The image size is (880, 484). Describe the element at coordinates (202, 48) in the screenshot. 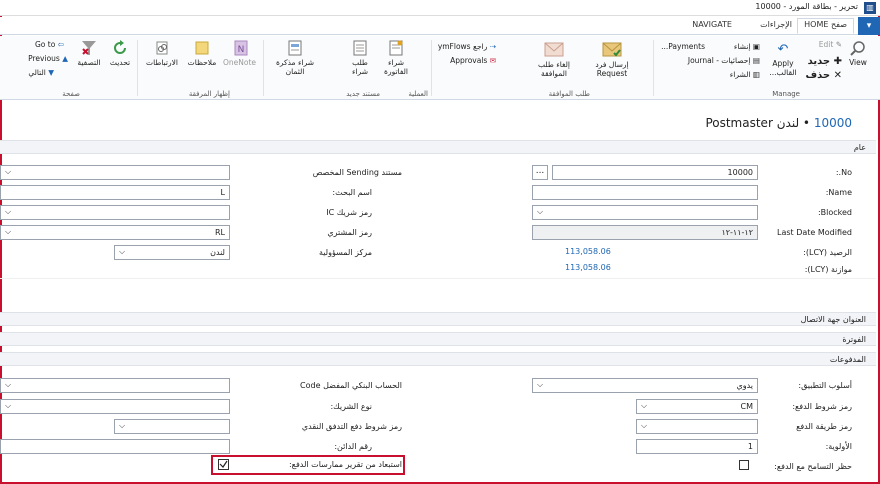

I see `sticky-note-icon` at that location.